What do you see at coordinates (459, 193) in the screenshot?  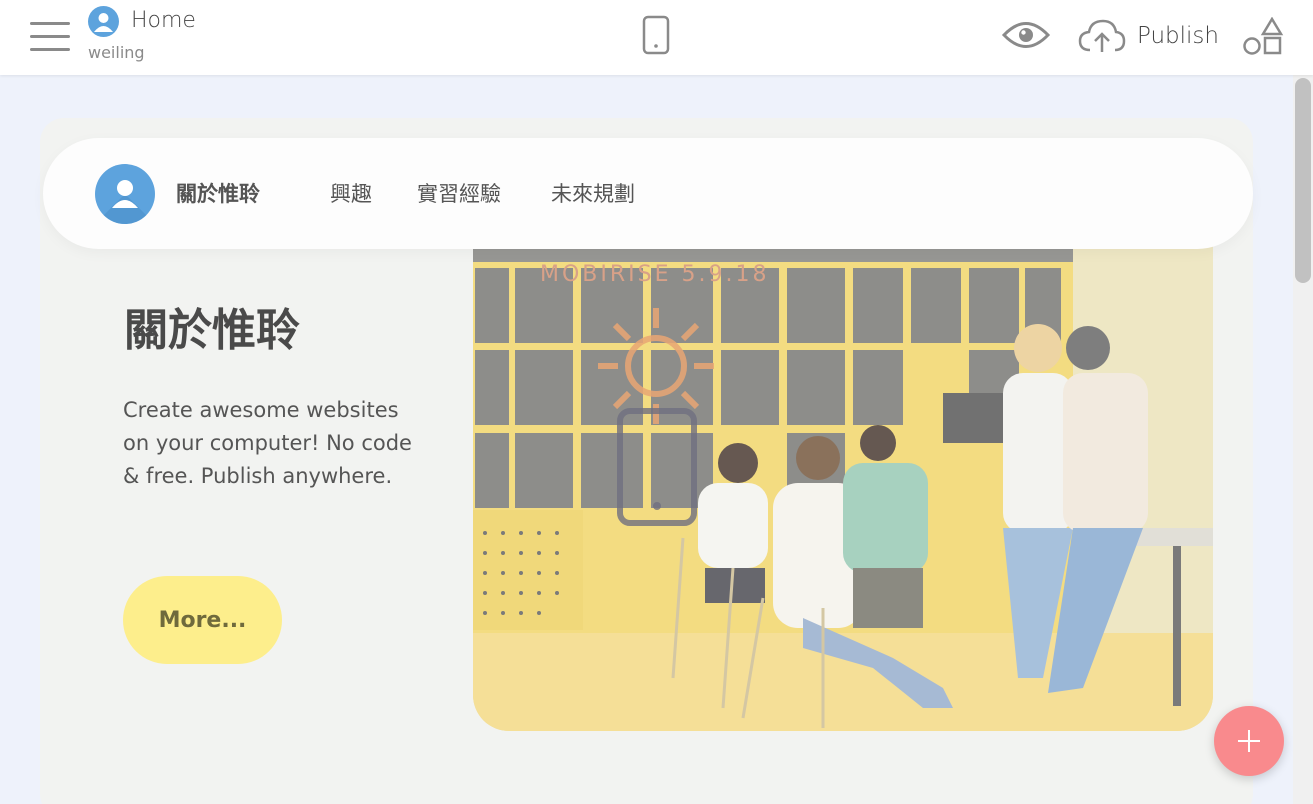 I see `nav-link-internship: 實習經驗` at bounding box center [459, 193].